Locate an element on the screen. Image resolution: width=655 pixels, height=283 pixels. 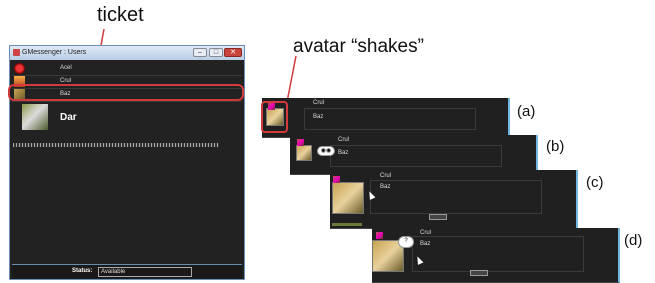
frame-c-label: (c) is located at coordinates (595, 182).